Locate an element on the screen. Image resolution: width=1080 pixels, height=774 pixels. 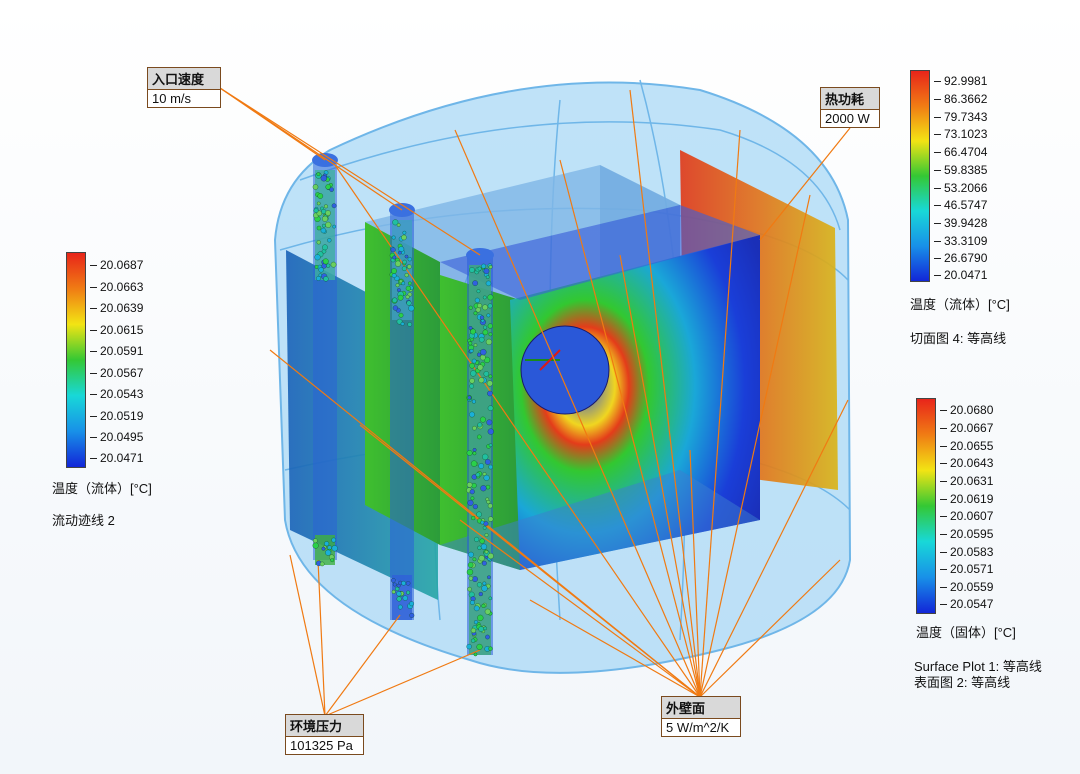
legend-right-top-tick: 53.2066 is located at coordinates (960, 188).